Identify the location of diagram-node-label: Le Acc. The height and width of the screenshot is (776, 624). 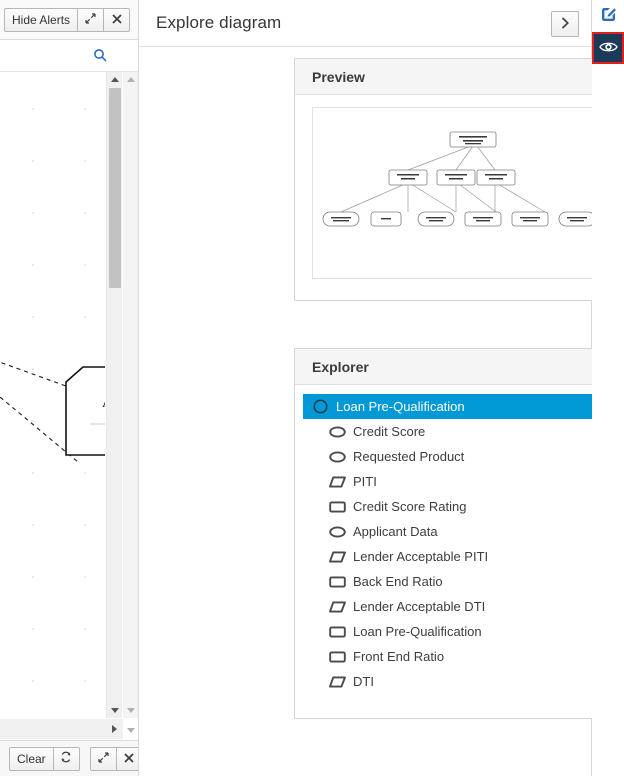
(88, 396).